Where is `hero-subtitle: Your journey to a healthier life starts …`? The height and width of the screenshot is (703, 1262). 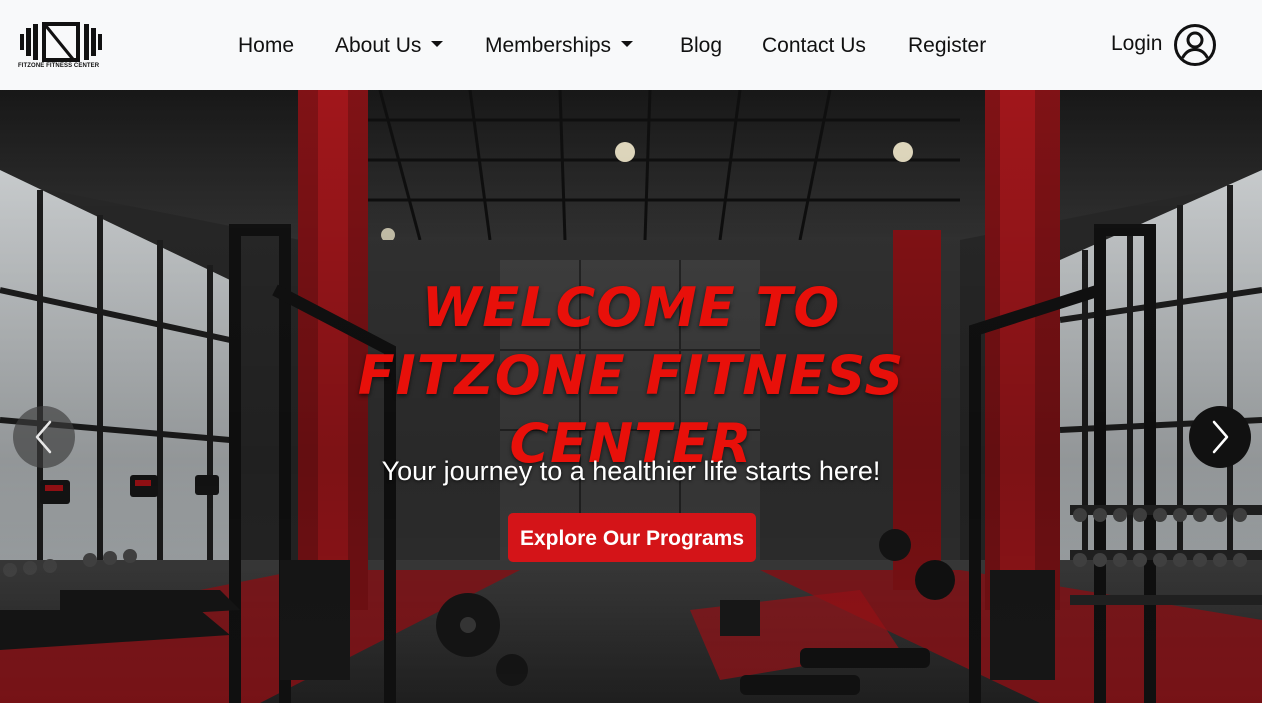
hero-subtitle: Your journey to a healthier life starts … is located at coordinates (631, 471).